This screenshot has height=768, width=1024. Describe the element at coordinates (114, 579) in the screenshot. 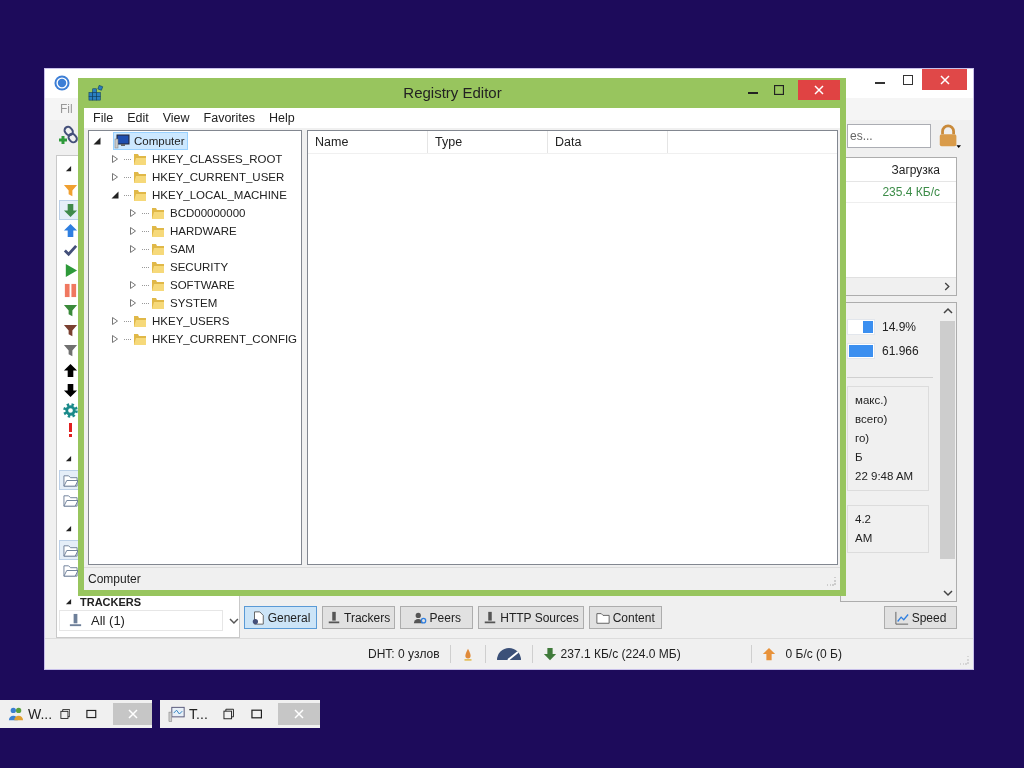

I see `status-text: Computer` at that location.